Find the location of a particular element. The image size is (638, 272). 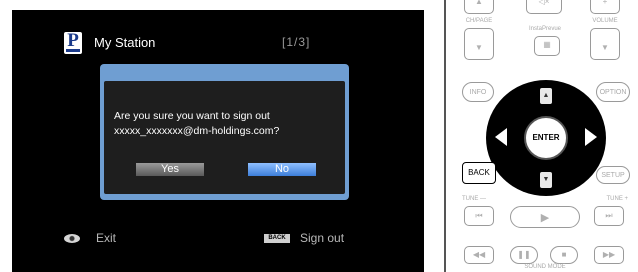

volume-down-button: ▼ is located at coordinates (605, 44).